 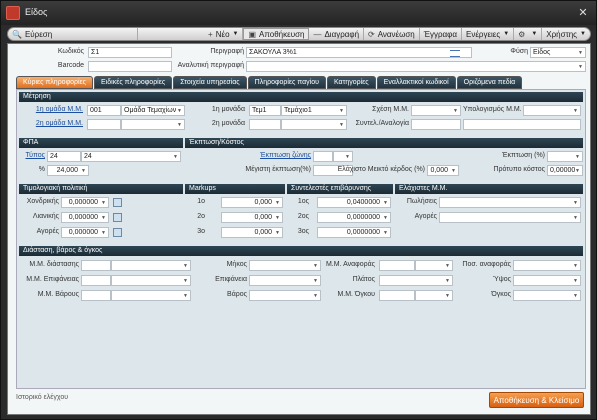 I want to click on volume-unit-code, so click(x=397, y=295).